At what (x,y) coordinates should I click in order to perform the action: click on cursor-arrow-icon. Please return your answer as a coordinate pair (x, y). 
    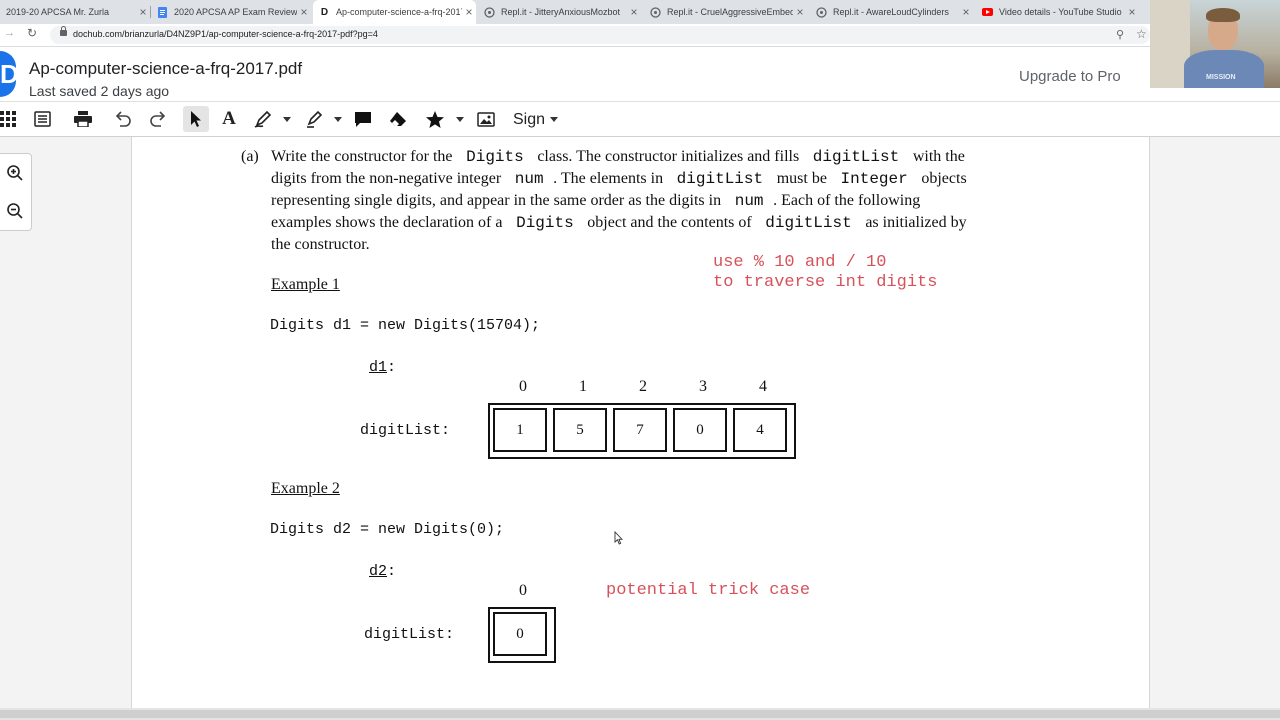
    Looking at the image, I should click on (196, 119).